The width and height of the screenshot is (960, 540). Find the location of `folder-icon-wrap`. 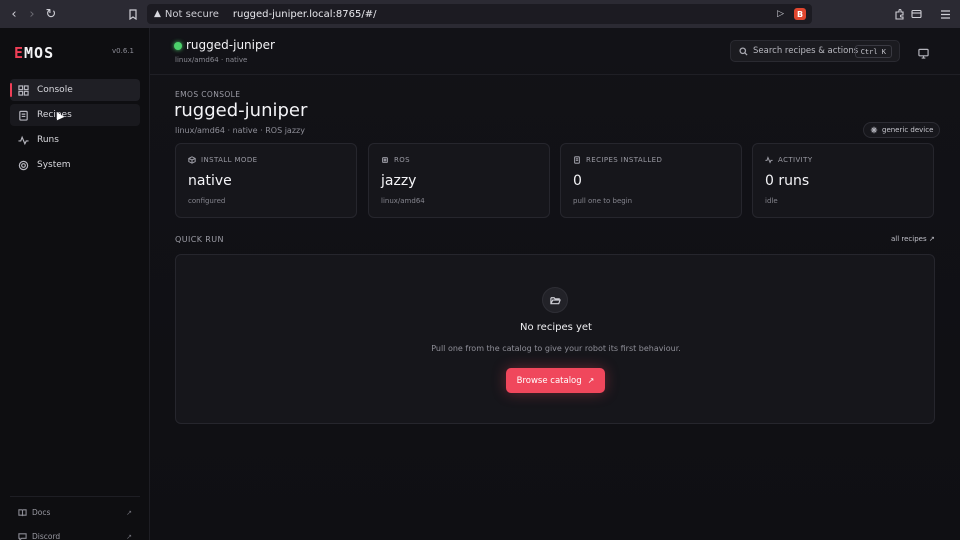

folder-icon-wrap is located at coordinates (555, 300).